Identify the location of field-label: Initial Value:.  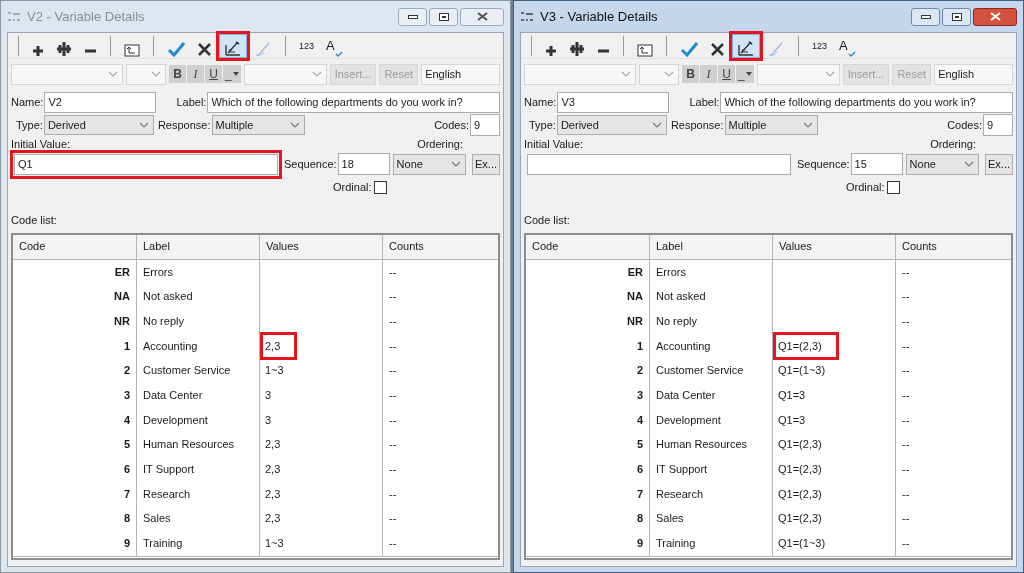
(554, 144).